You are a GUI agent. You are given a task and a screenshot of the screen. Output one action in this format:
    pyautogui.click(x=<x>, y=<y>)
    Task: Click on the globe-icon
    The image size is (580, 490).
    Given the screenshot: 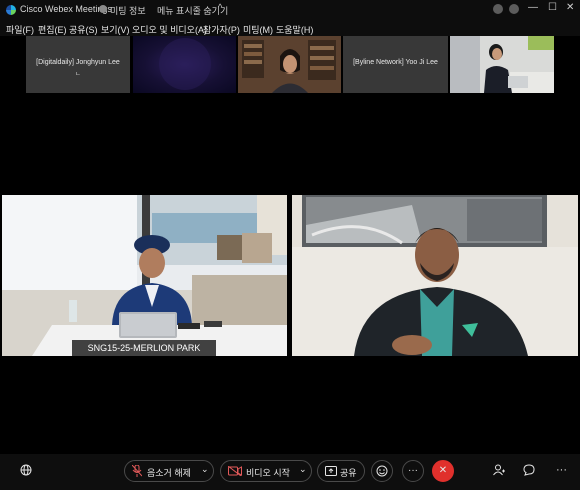 What is the action you would take?
    pyautogui.click(x=26, y=471)
    